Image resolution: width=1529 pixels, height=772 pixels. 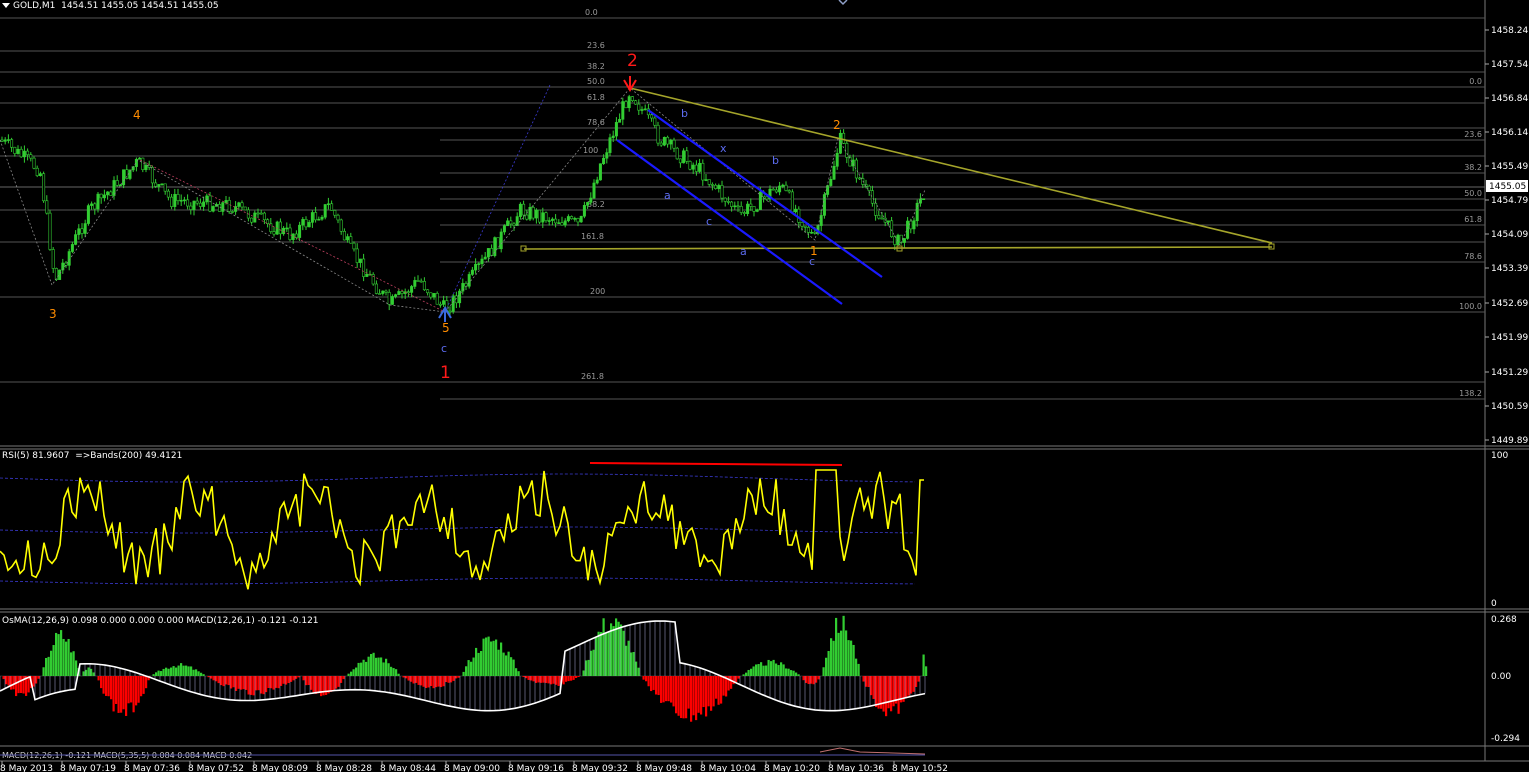 I want to click on wave-label-red: 2, so click(x=632, y=61).